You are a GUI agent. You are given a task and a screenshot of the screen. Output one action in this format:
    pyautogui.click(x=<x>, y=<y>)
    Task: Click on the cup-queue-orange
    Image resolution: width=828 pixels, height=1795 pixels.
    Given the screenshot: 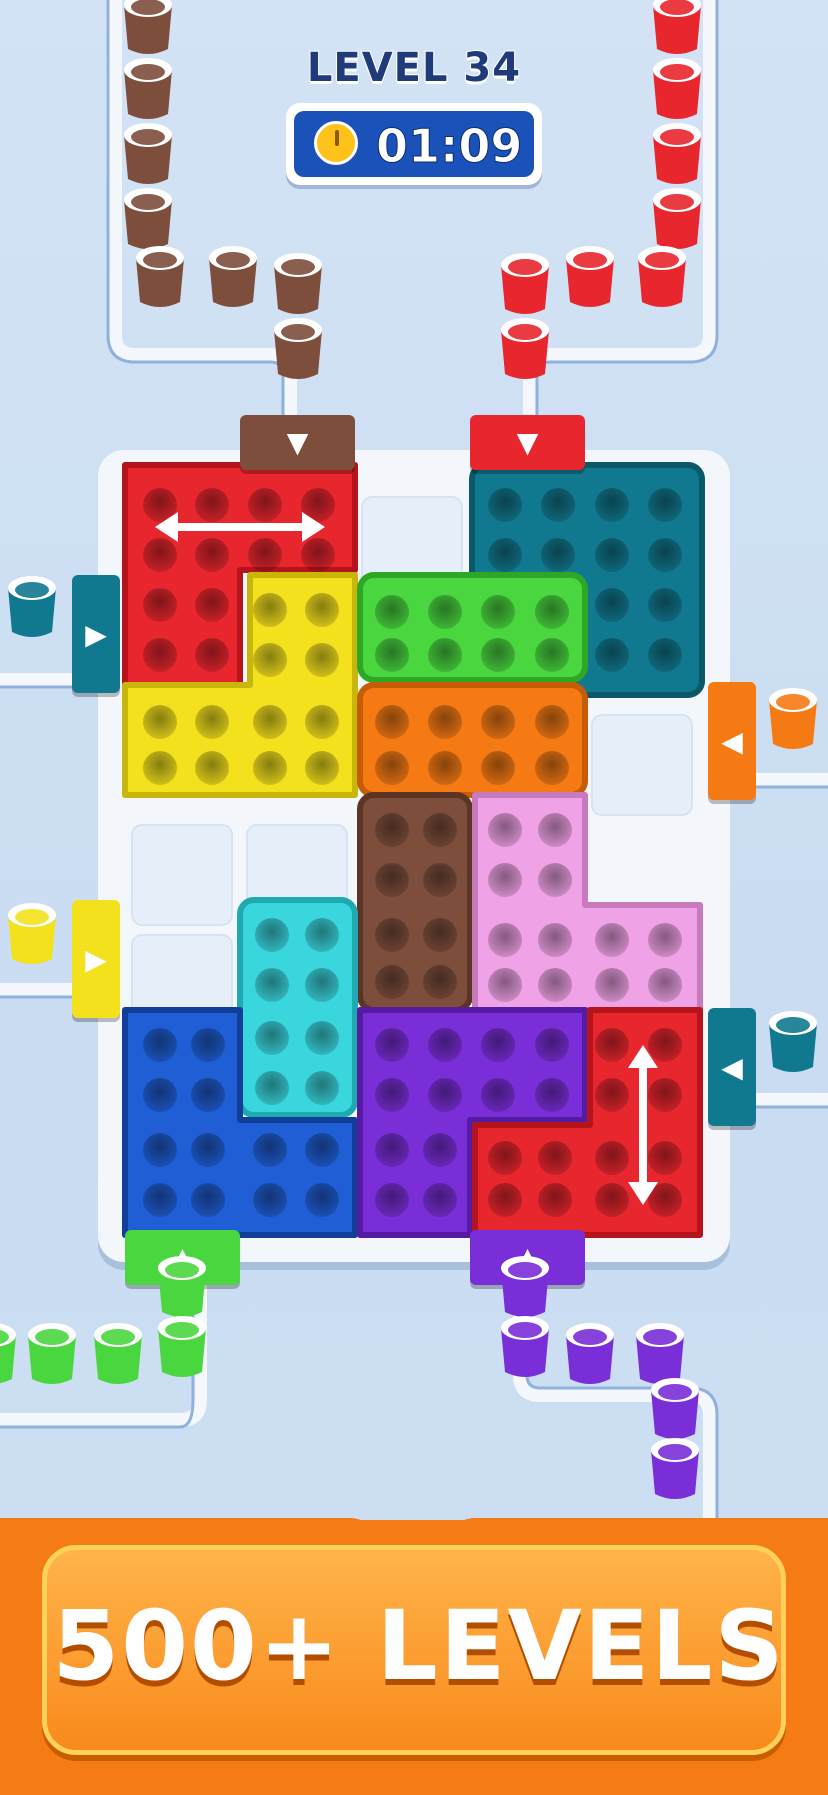 What is the action you would take?
    pyautogui.click(x=793, y=718)
    